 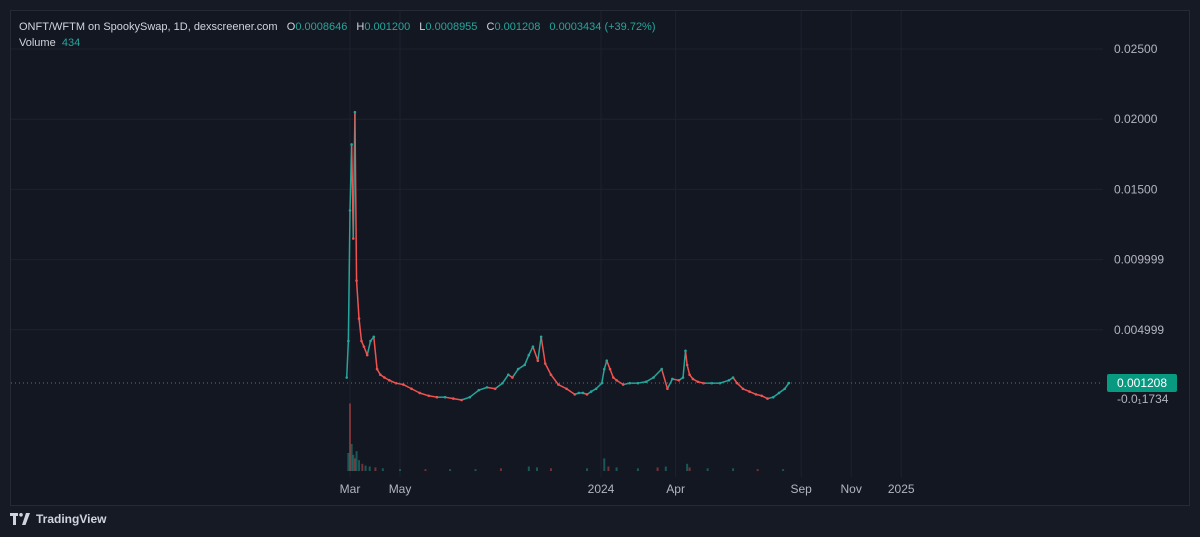 I want to click on x-tick-label: 2024, so click(x=601, y=489).